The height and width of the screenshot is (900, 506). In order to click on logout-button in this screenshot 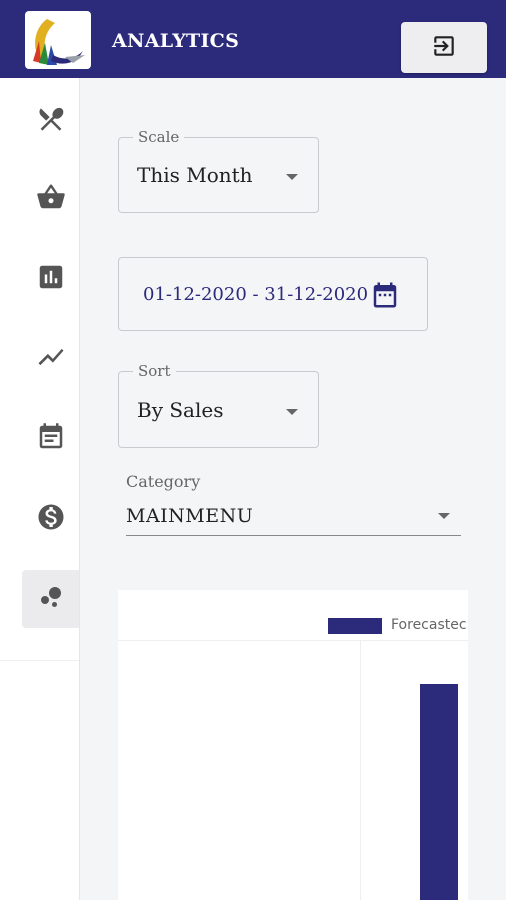, I will do `click(444, 47)`.